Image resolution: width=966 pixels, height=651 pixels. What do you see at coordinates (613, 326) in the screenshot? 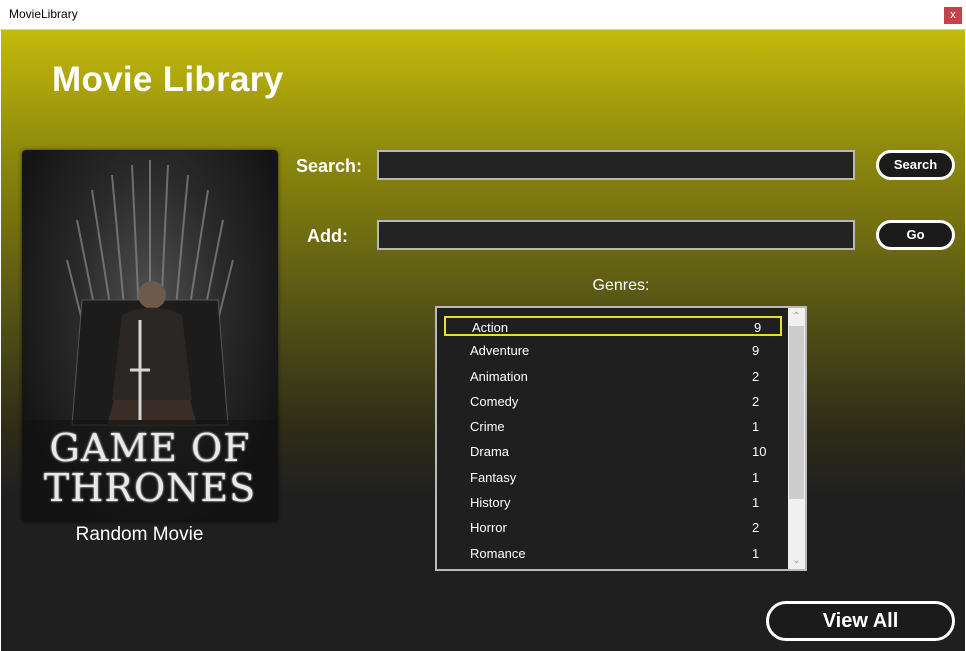
I see `list-item: Action 9` at bounding box center [613, 326].